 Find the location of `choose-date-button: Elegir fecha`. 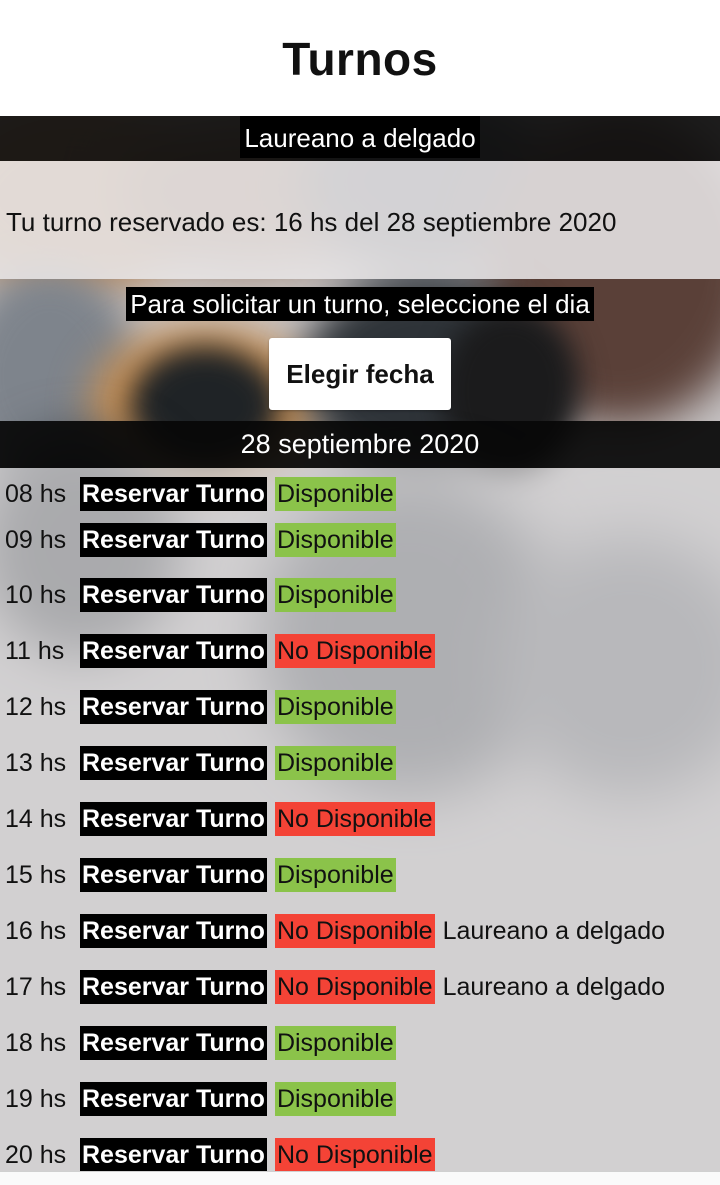

choose-date-button: Elegir fecha is located at coordinates (360, 374).